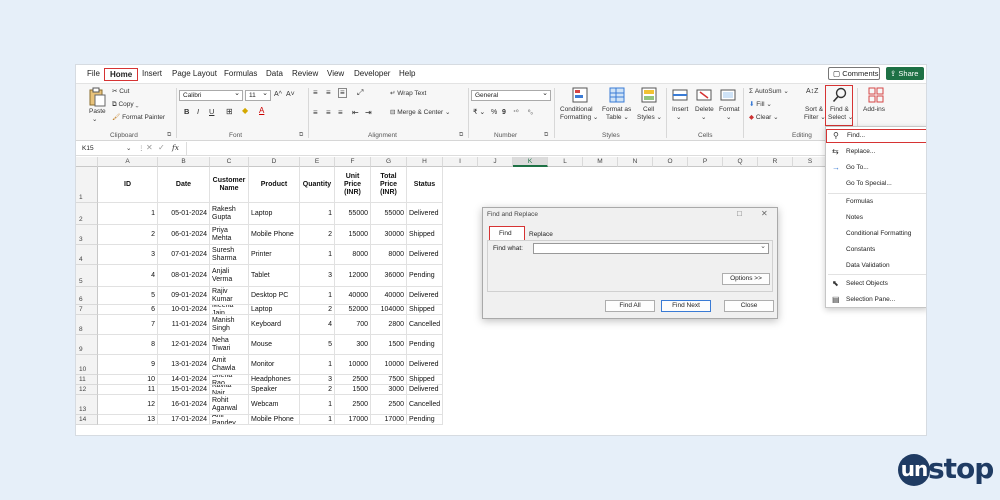 This screenshot has width=1000, height=500. I want to click on cell-customer: Meena Jain, so click(229, 310).